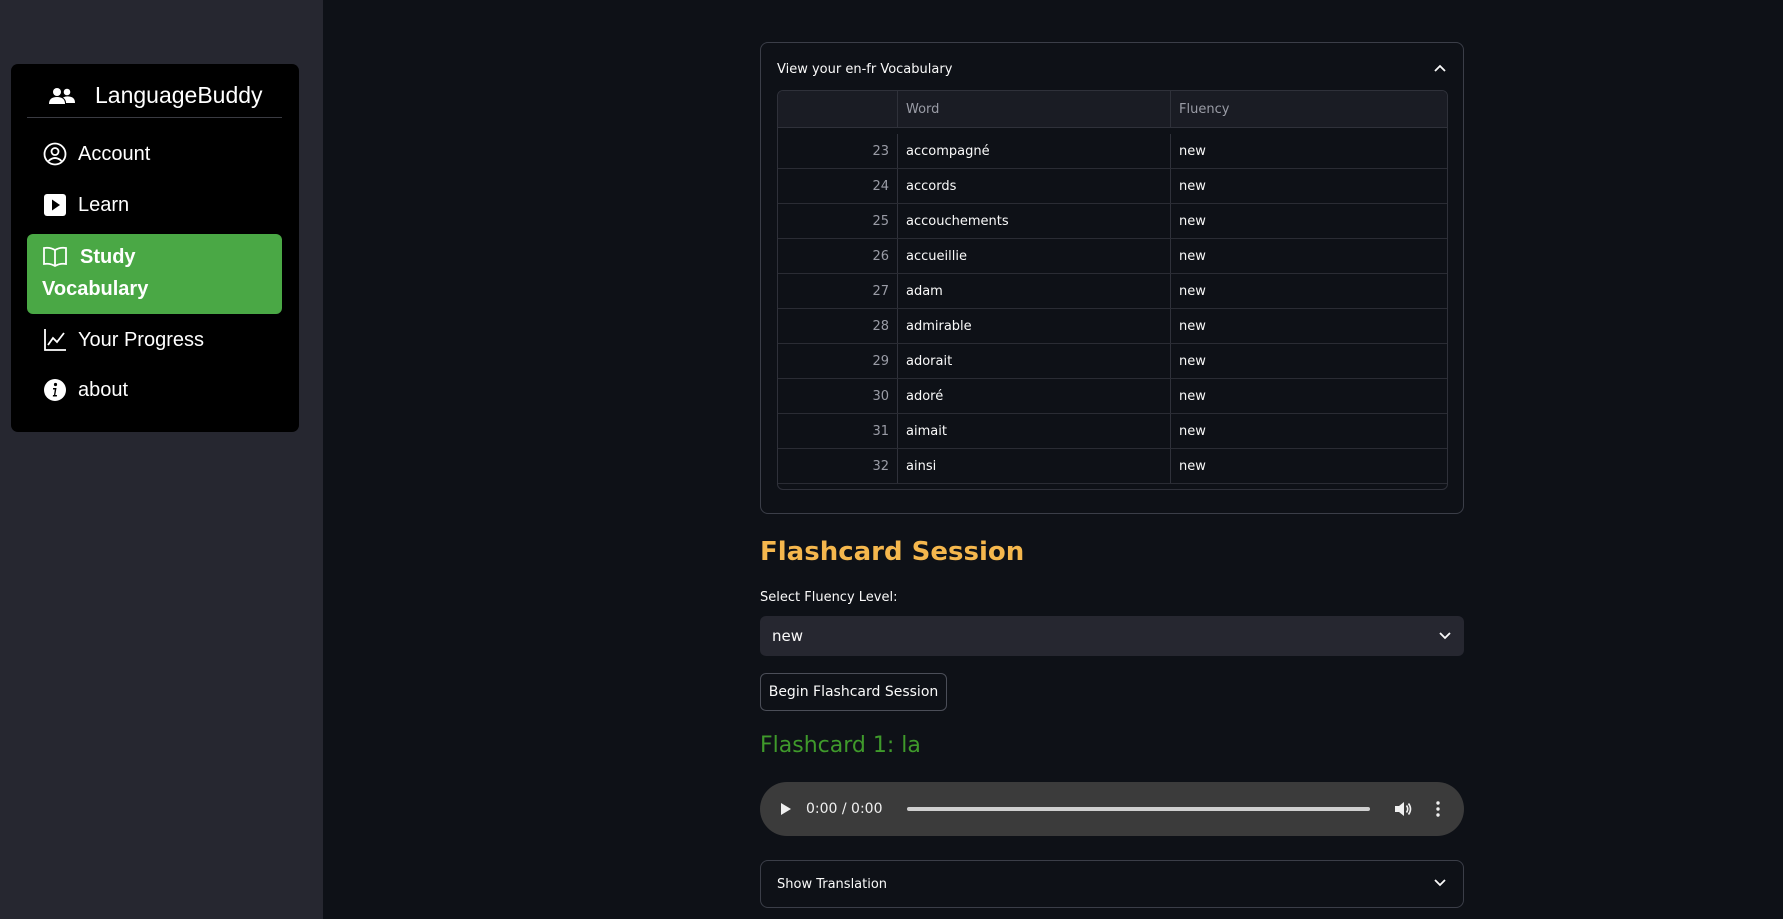  I want to click on table-row: 27 adam new, so click(1112, 291).